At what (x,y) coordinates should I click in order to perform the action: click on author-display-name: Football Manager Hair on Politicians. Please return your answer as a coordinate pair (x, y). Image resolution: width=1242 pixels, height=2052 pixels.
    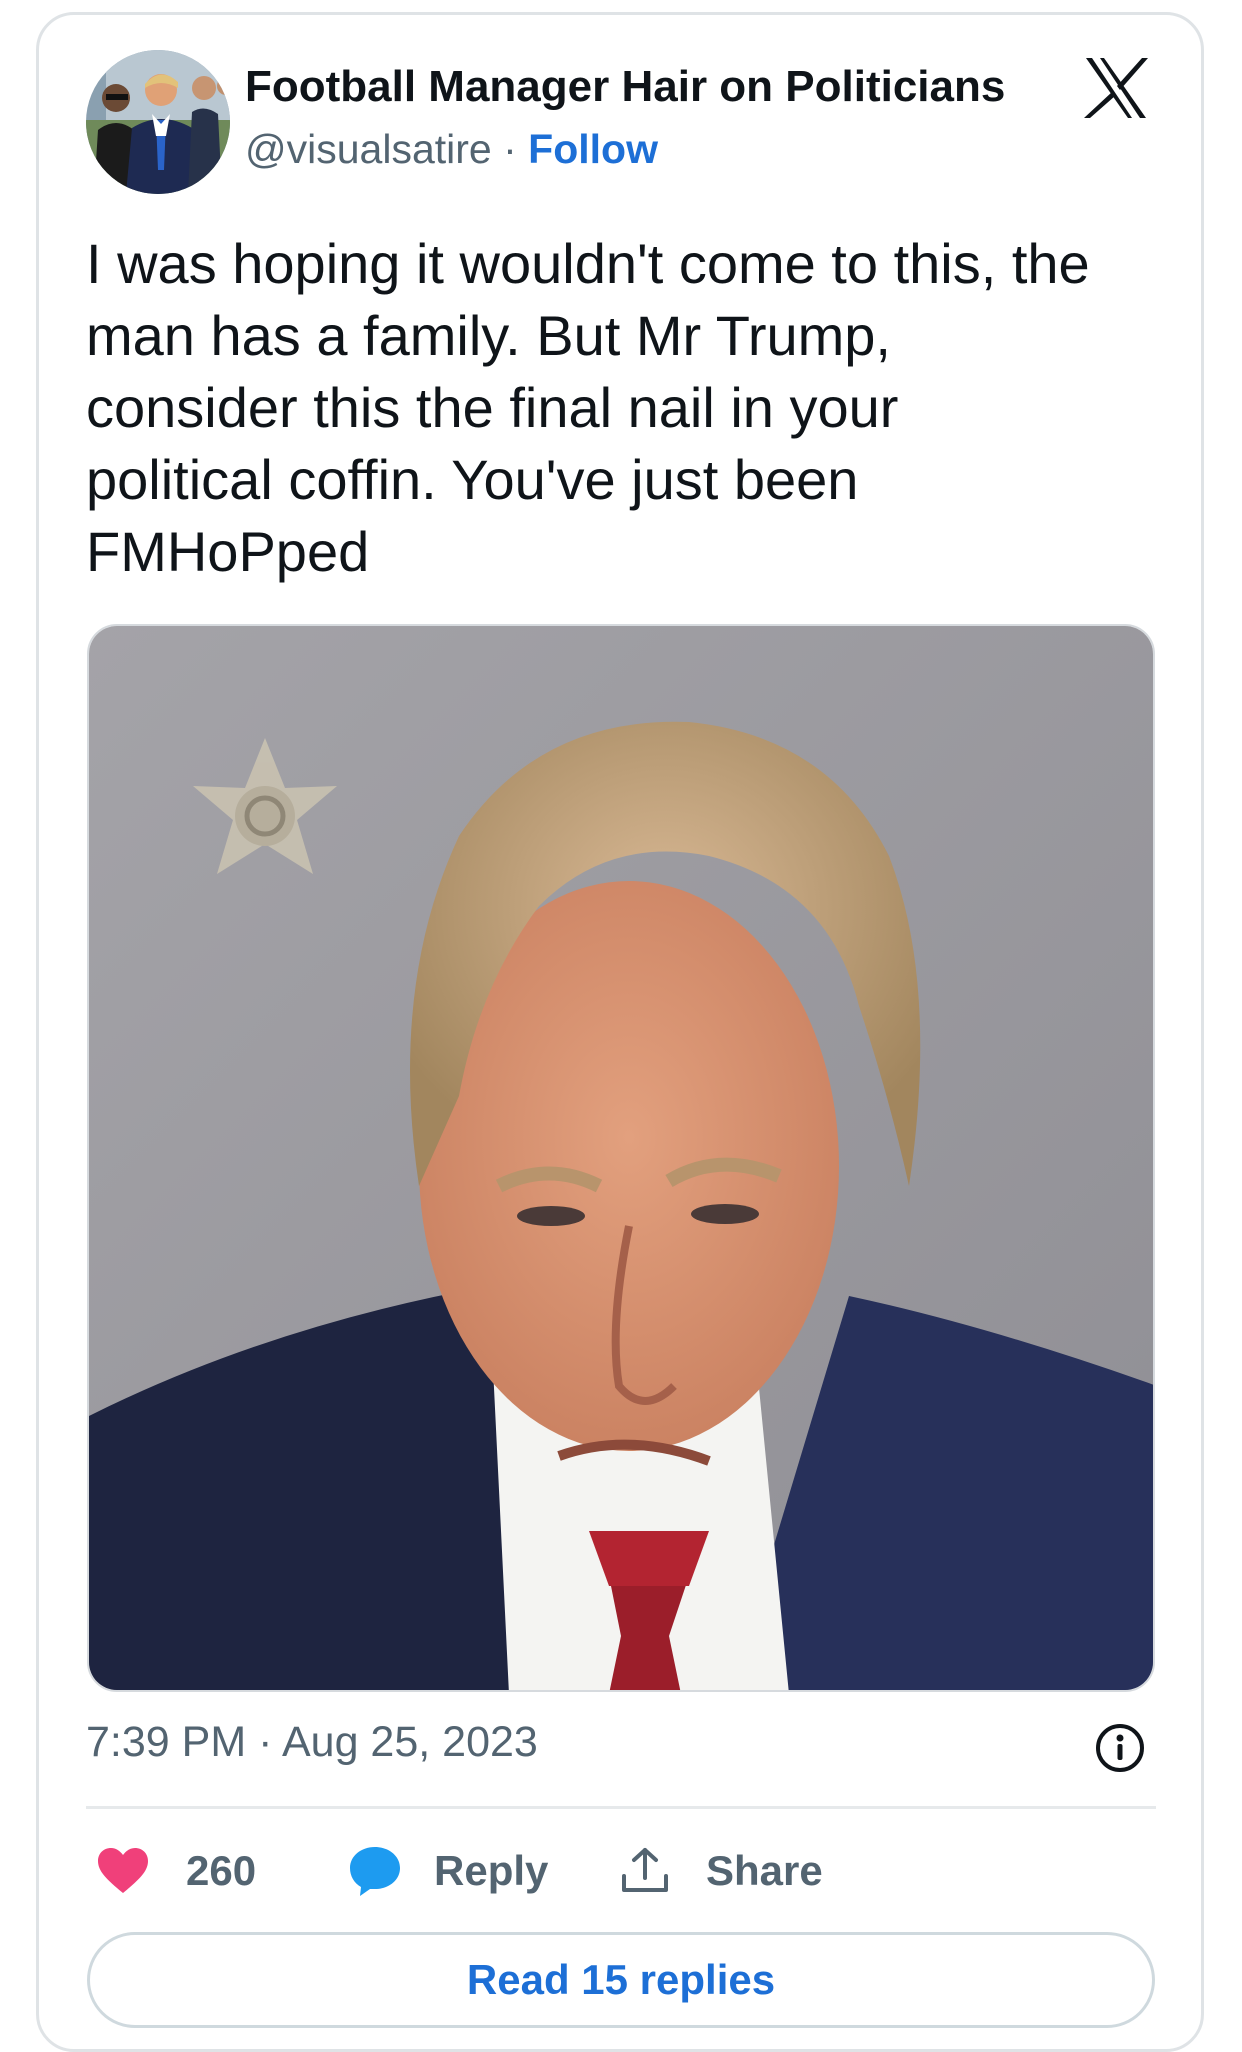
    Looking at the image, I should click on (625, 87).